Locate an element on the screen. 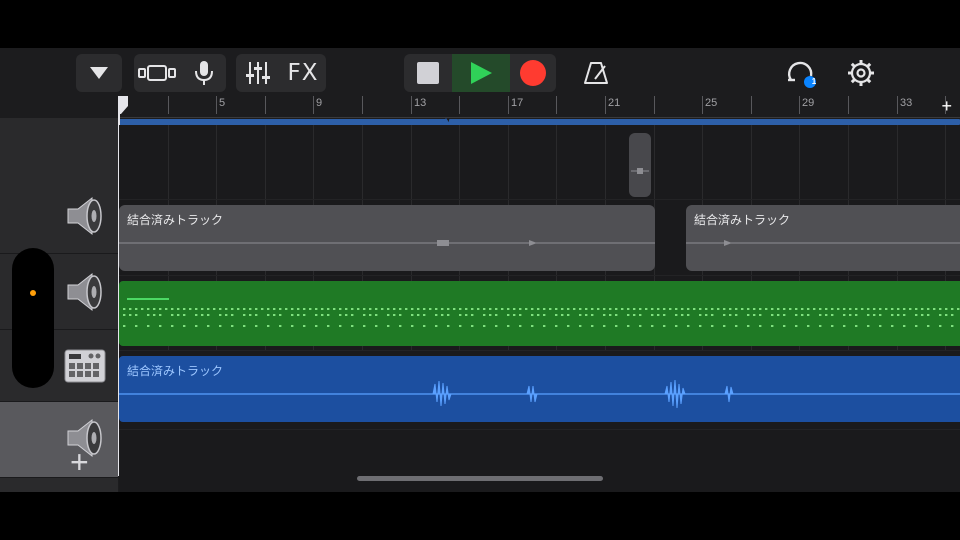 This screenshot has height=540, width=960. fx-label: FX is located at coordinates (303, 73).